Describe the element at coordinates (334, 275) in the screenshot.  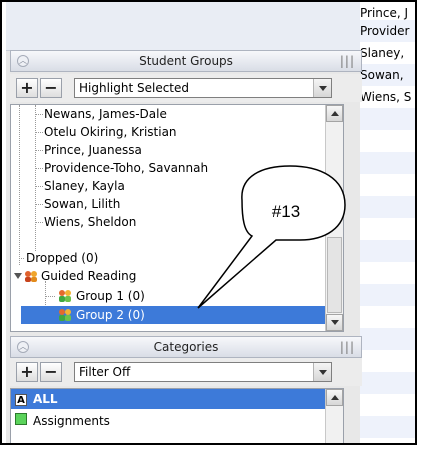
I see `scroll-thumb` at that location.